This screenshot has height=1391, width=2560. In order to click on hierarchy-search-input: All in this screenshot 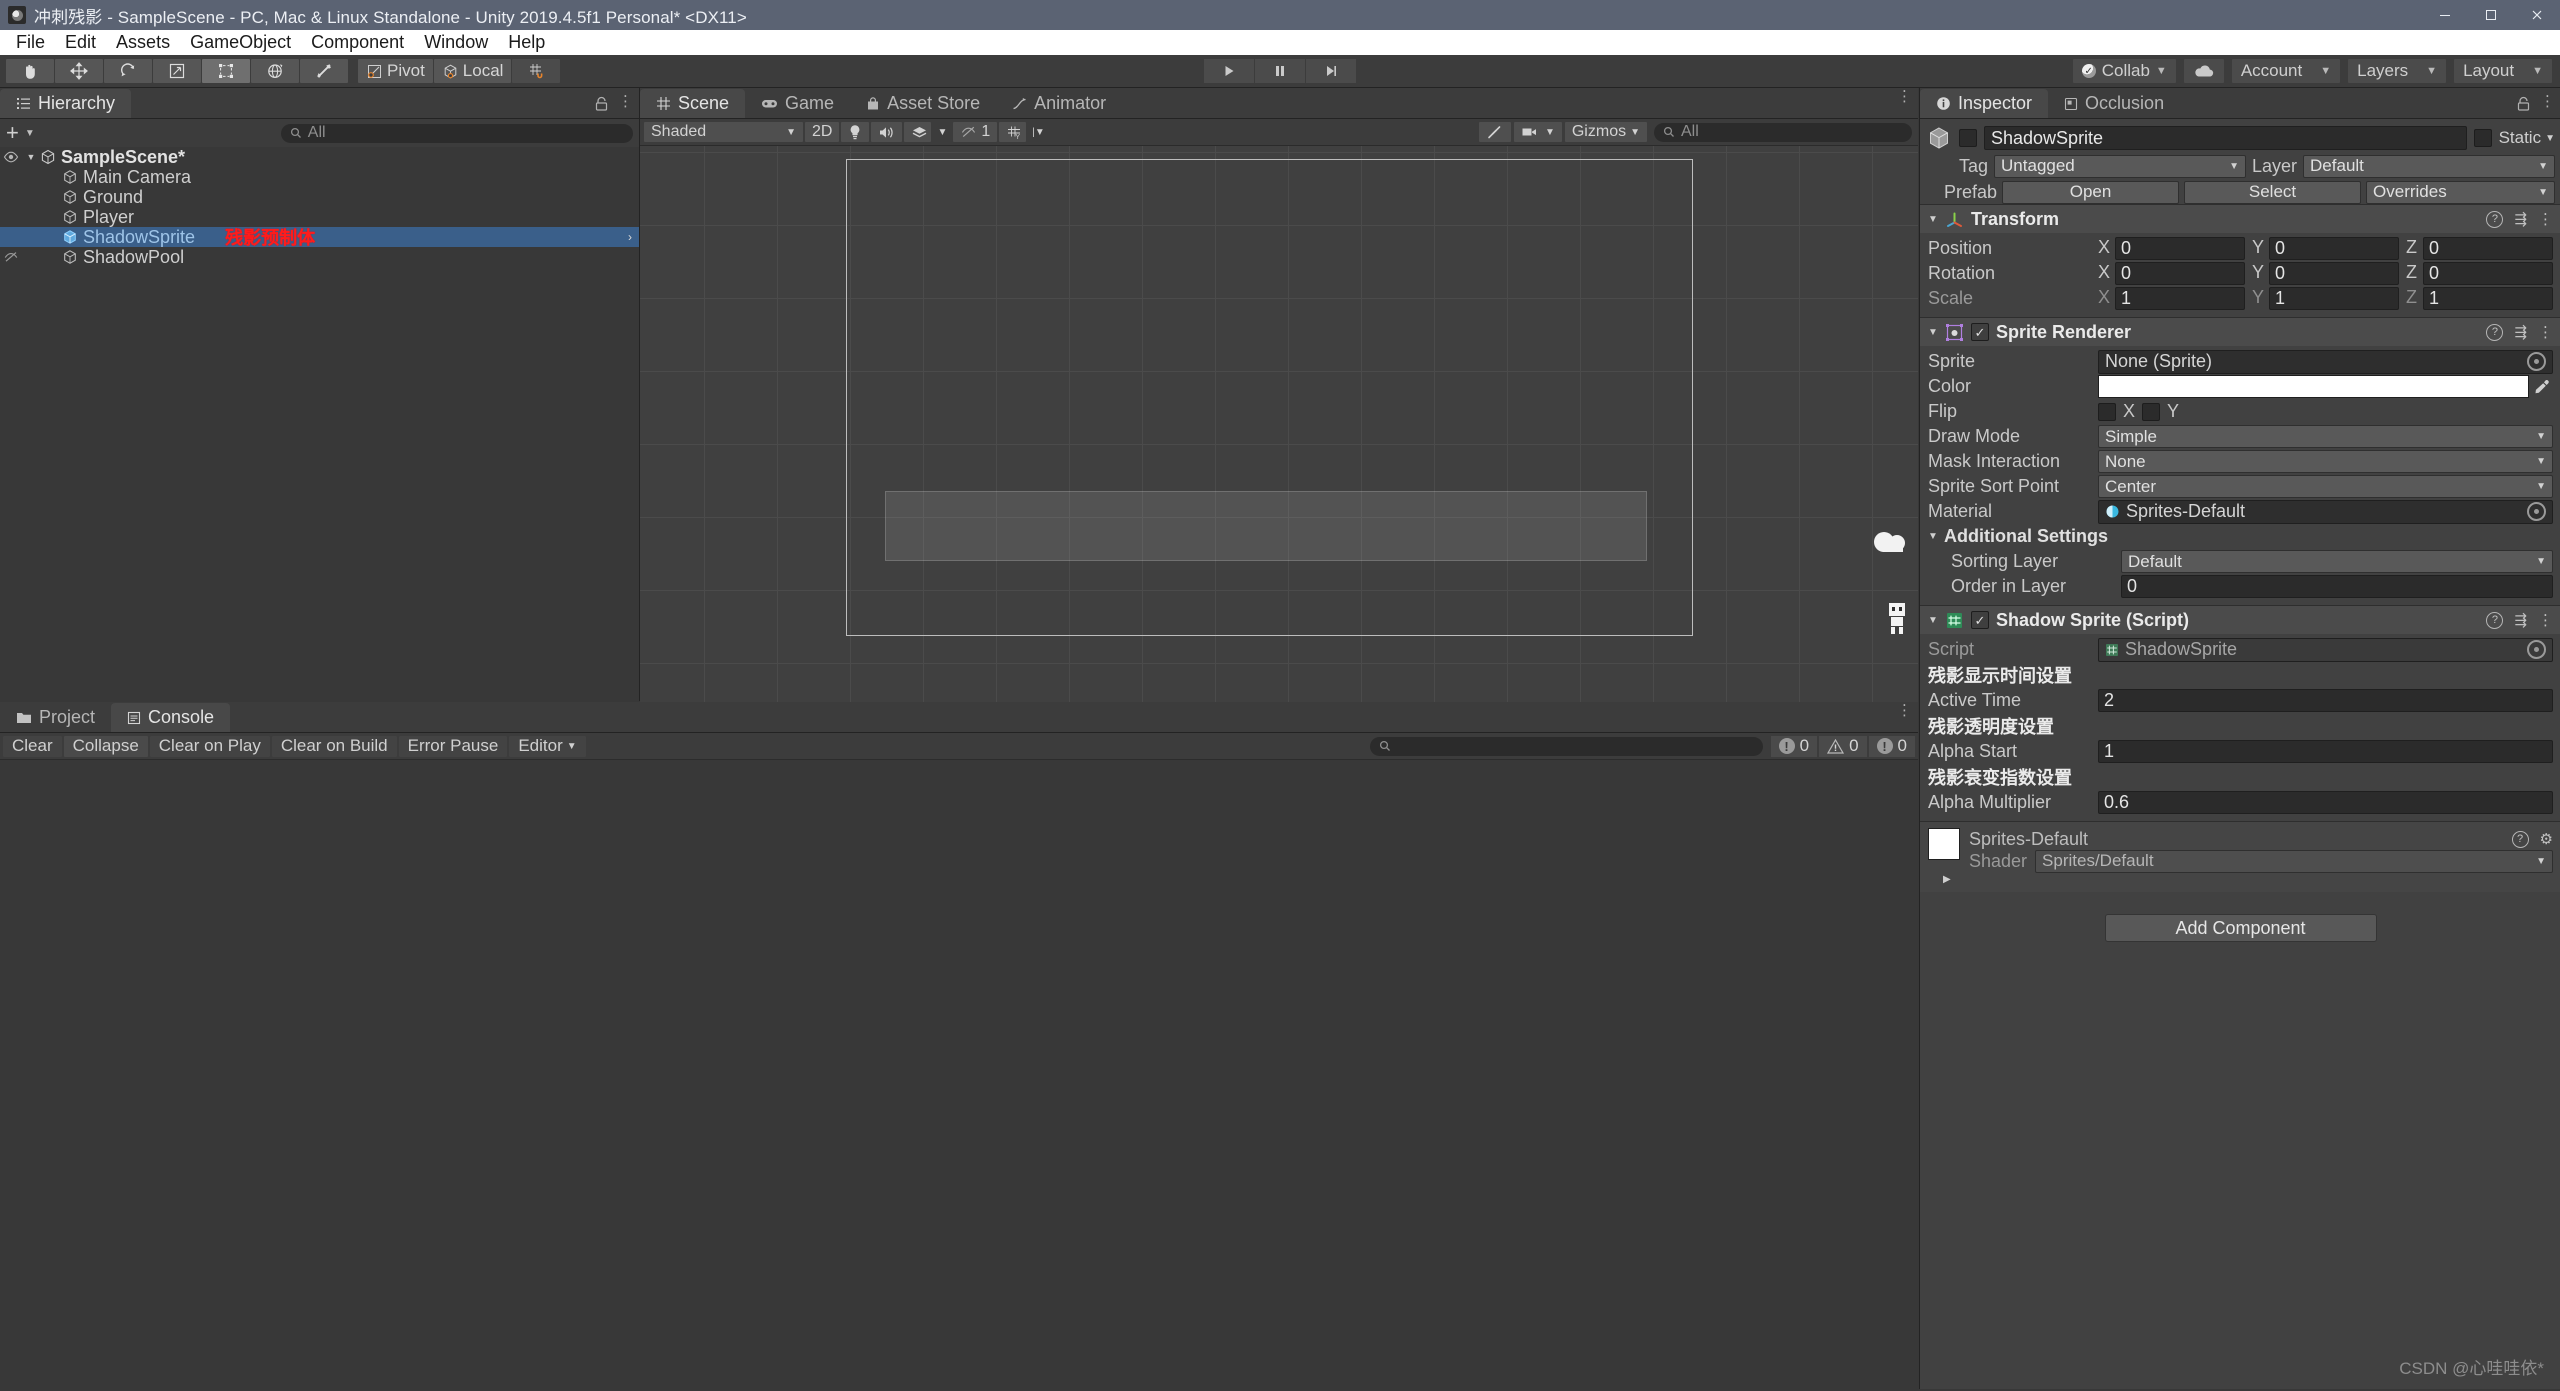, I will do `click(456, 133)`.